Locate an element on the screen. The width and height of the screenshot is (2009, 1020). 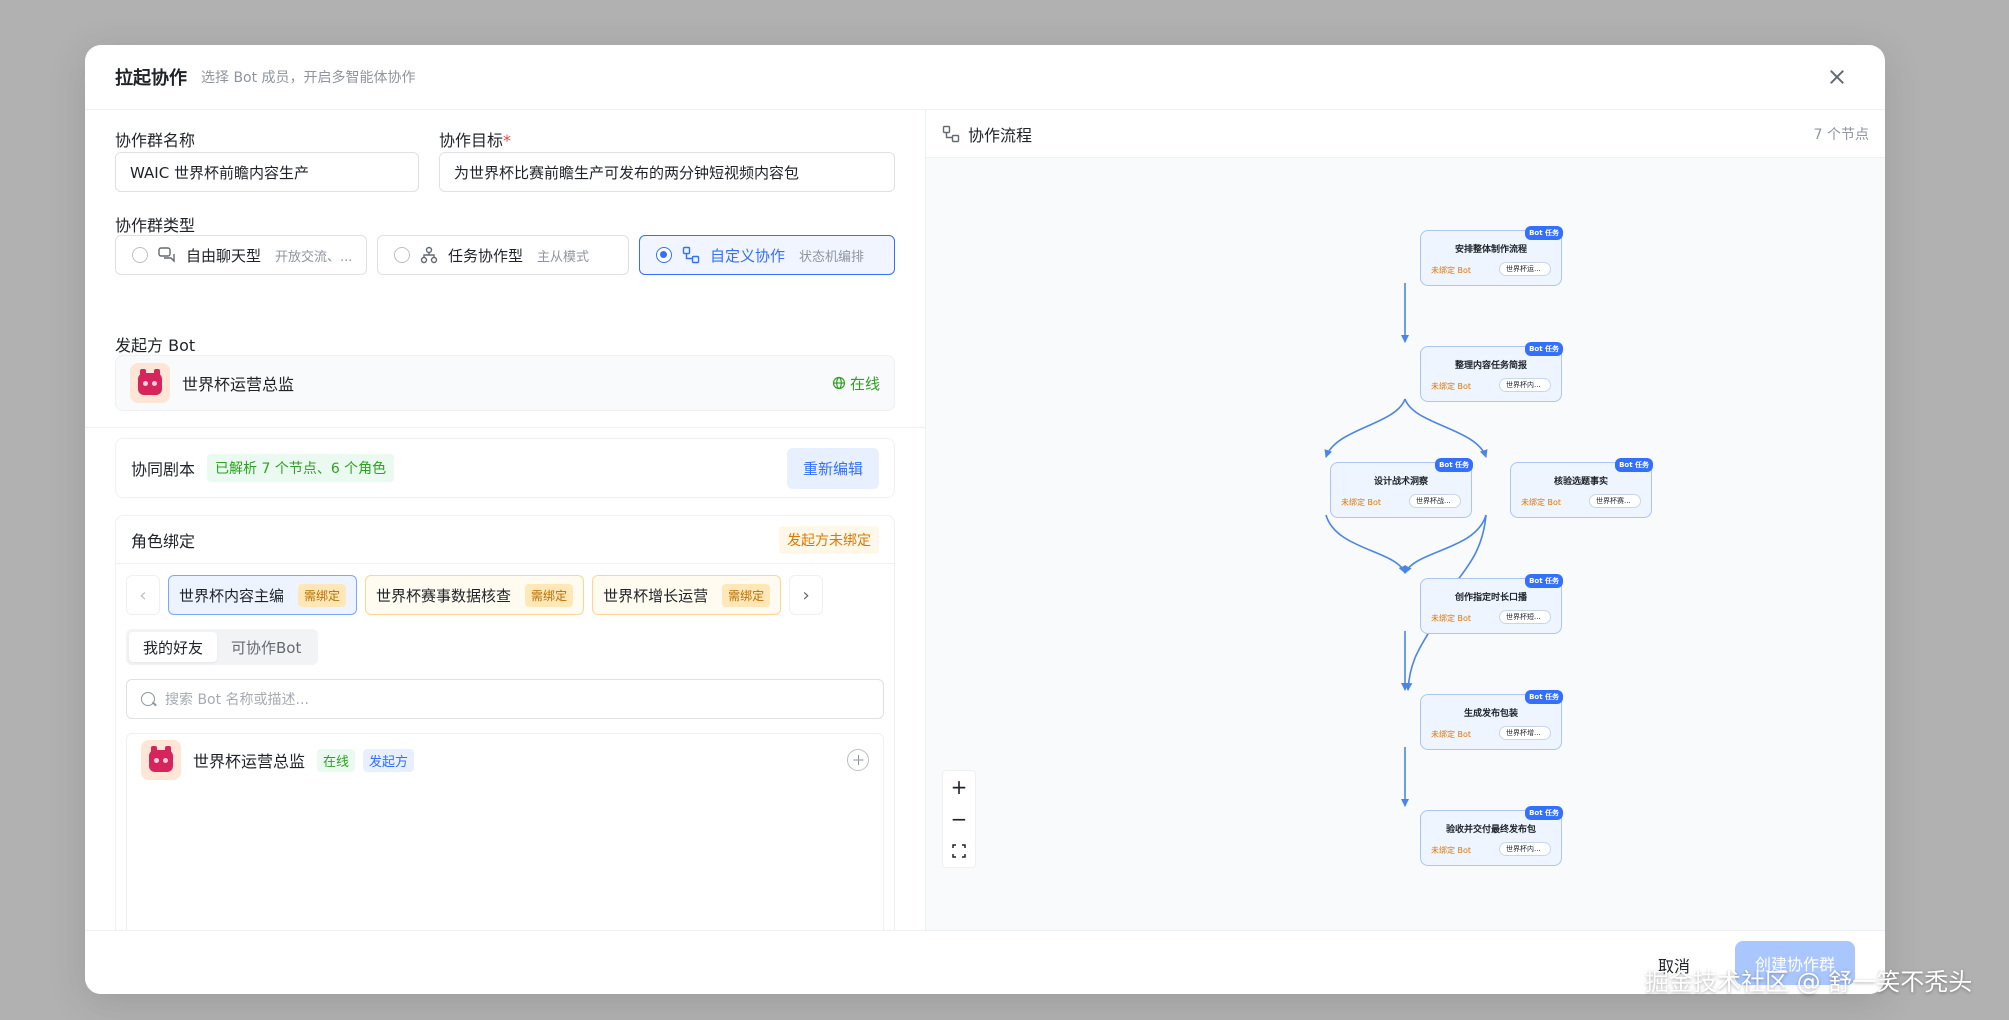
initiator-card: 世界杯运营总监 在线 is located at coordinates (505, 383).